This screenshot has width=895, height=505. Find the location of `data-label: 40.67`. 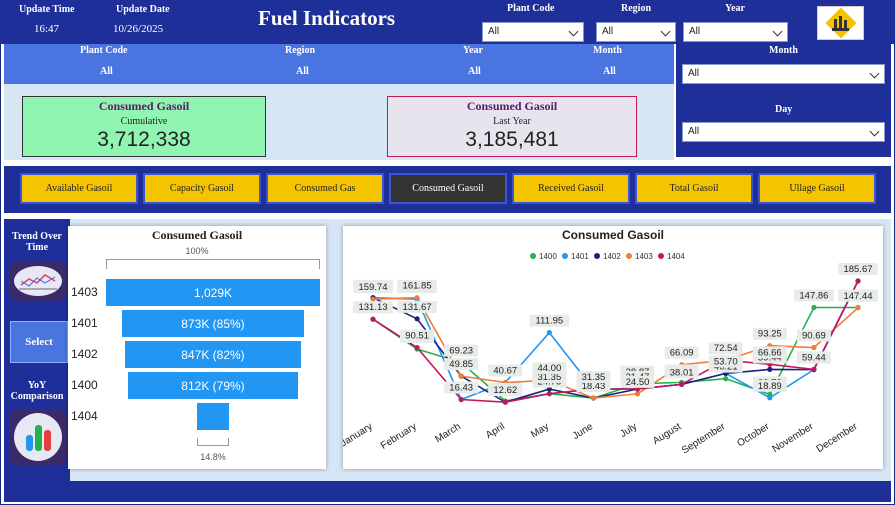

data-label: 40.67 is located at coordinates (505, 370).